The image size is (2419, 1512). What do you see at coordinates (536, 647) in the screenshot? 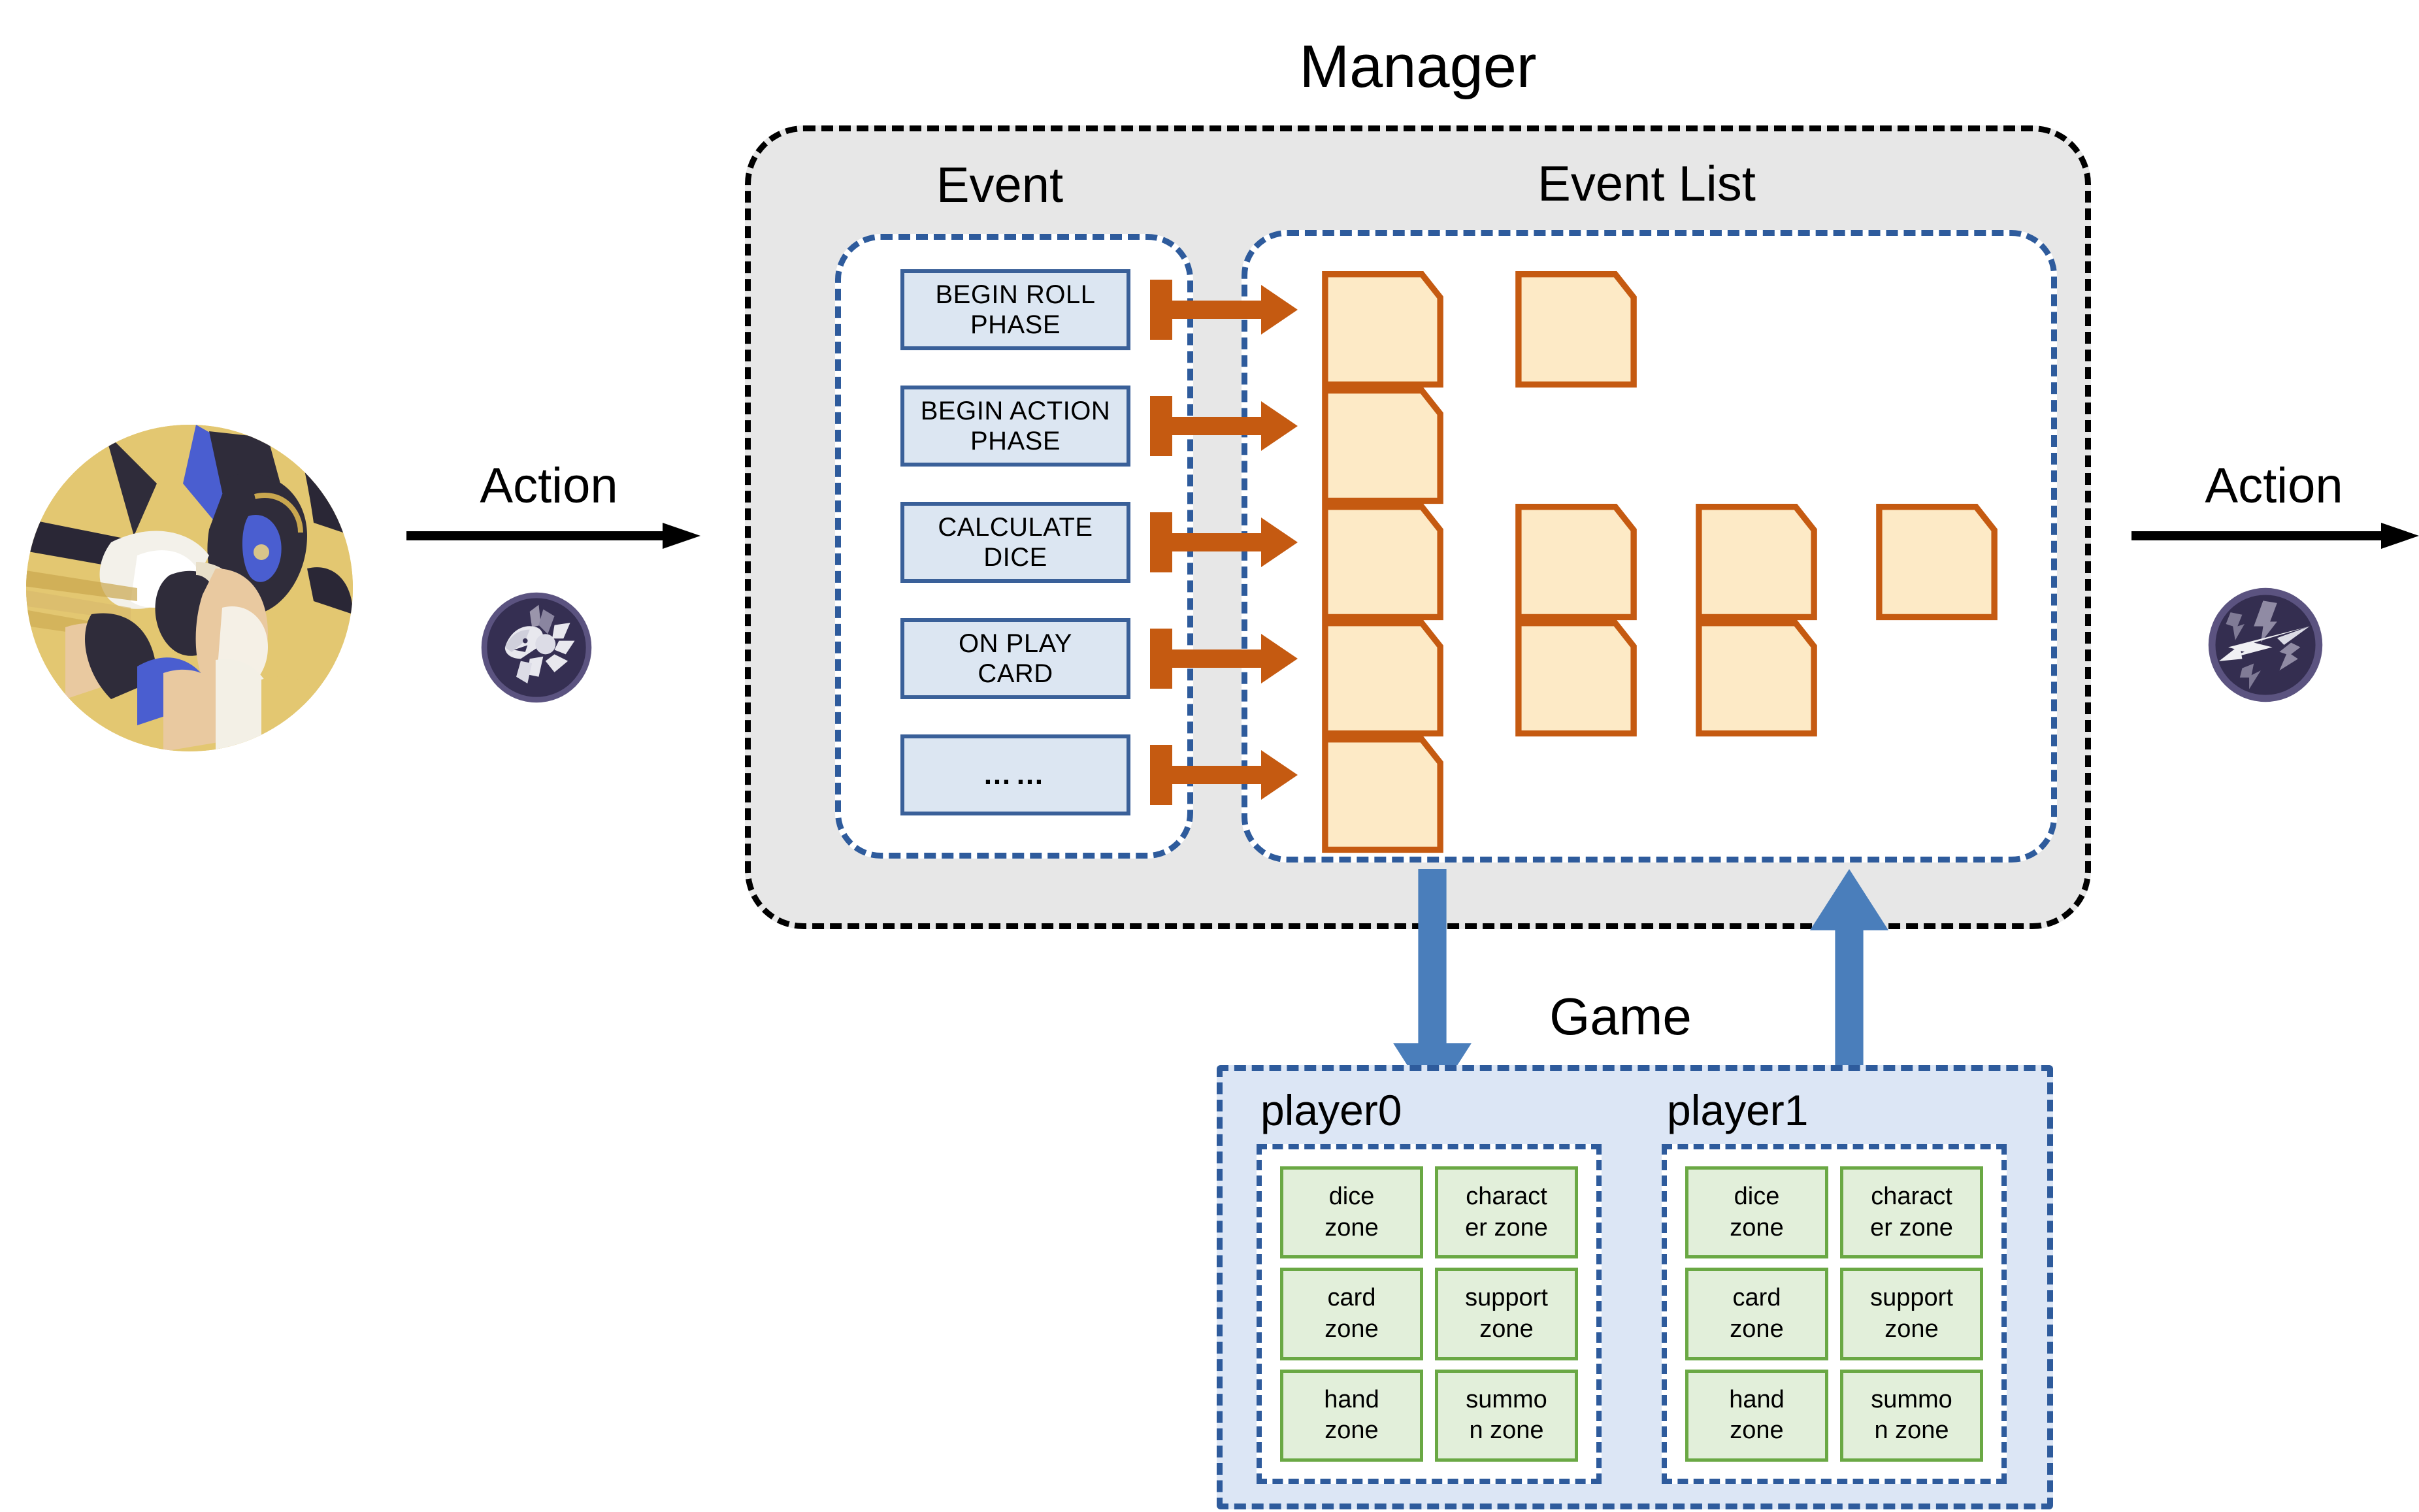
I see `jackal-head-icon` at bounding box center [536, 647].